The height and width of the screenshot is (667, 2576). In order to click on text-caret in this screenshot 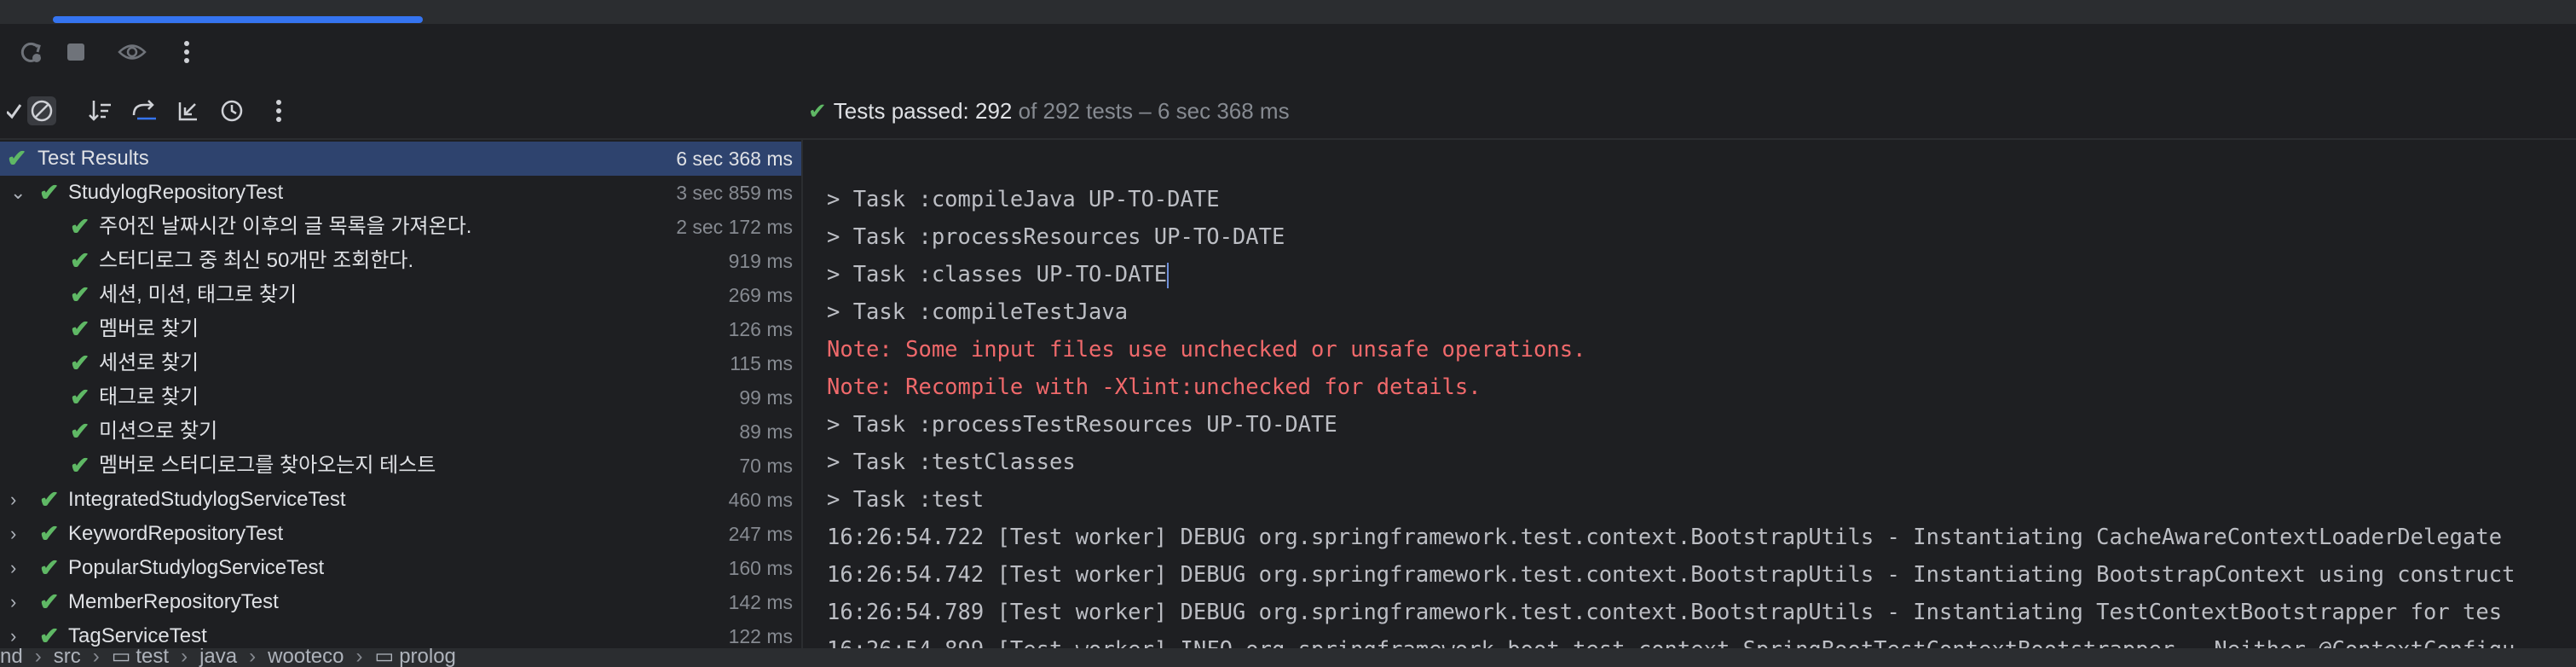, I will do `click(1168, 275)`.